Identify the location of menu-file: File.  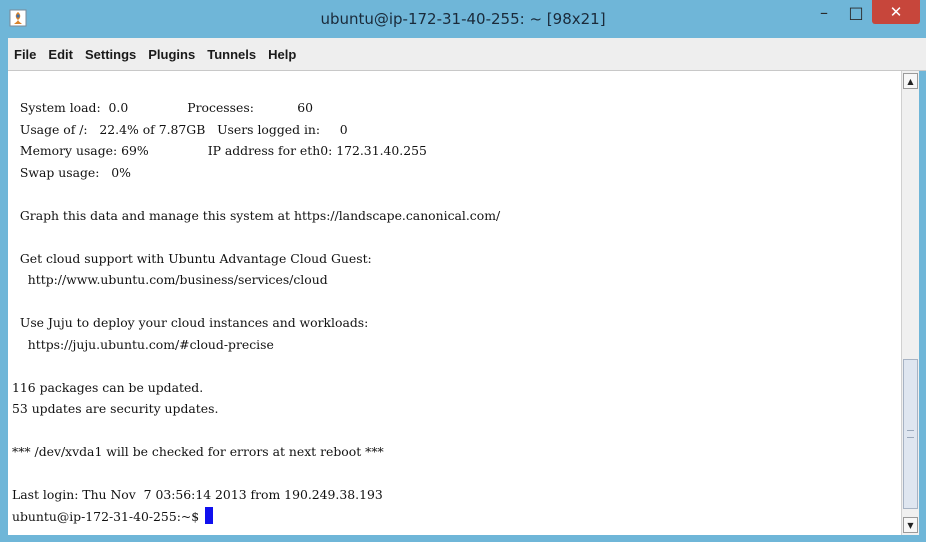
(25, 54).